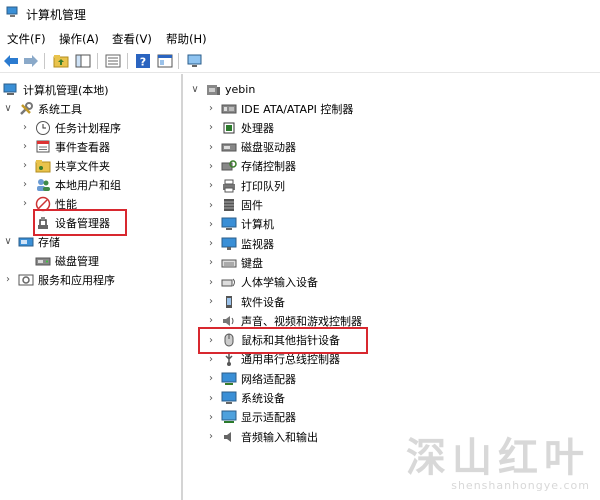  Describe the element at coordinates (229, 244) in the screenshot. I see `monitor-icon` at that location.